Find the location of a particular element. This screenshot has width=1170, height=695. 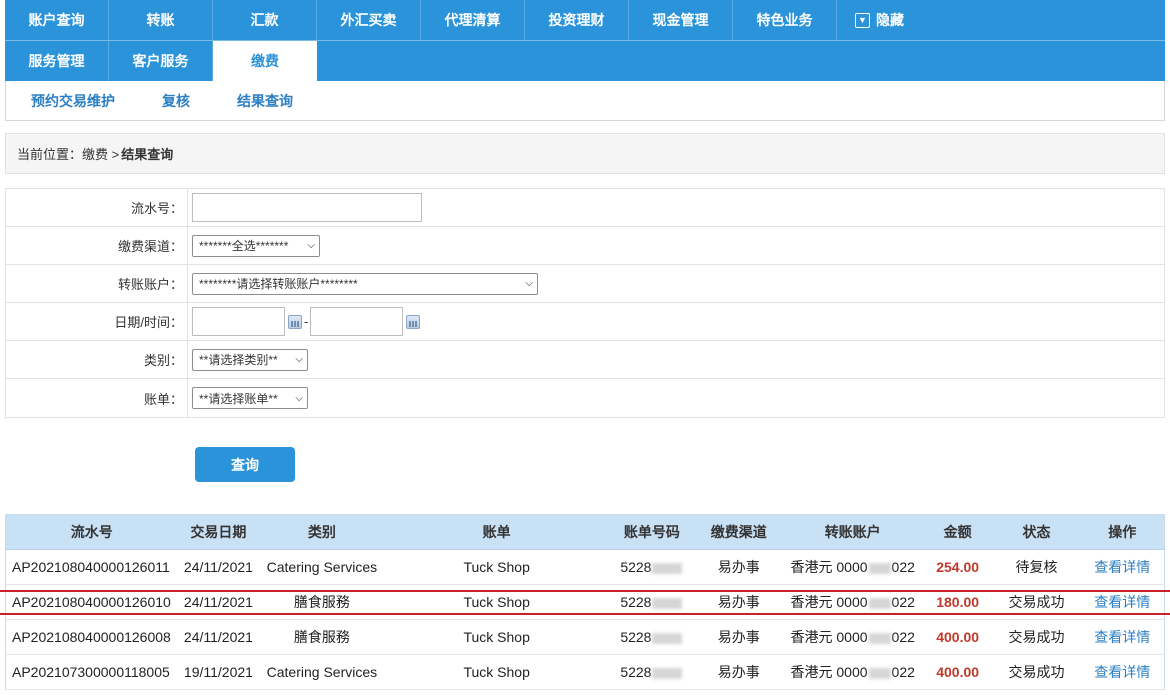

date-from-input is located at coordinates (238, 321).